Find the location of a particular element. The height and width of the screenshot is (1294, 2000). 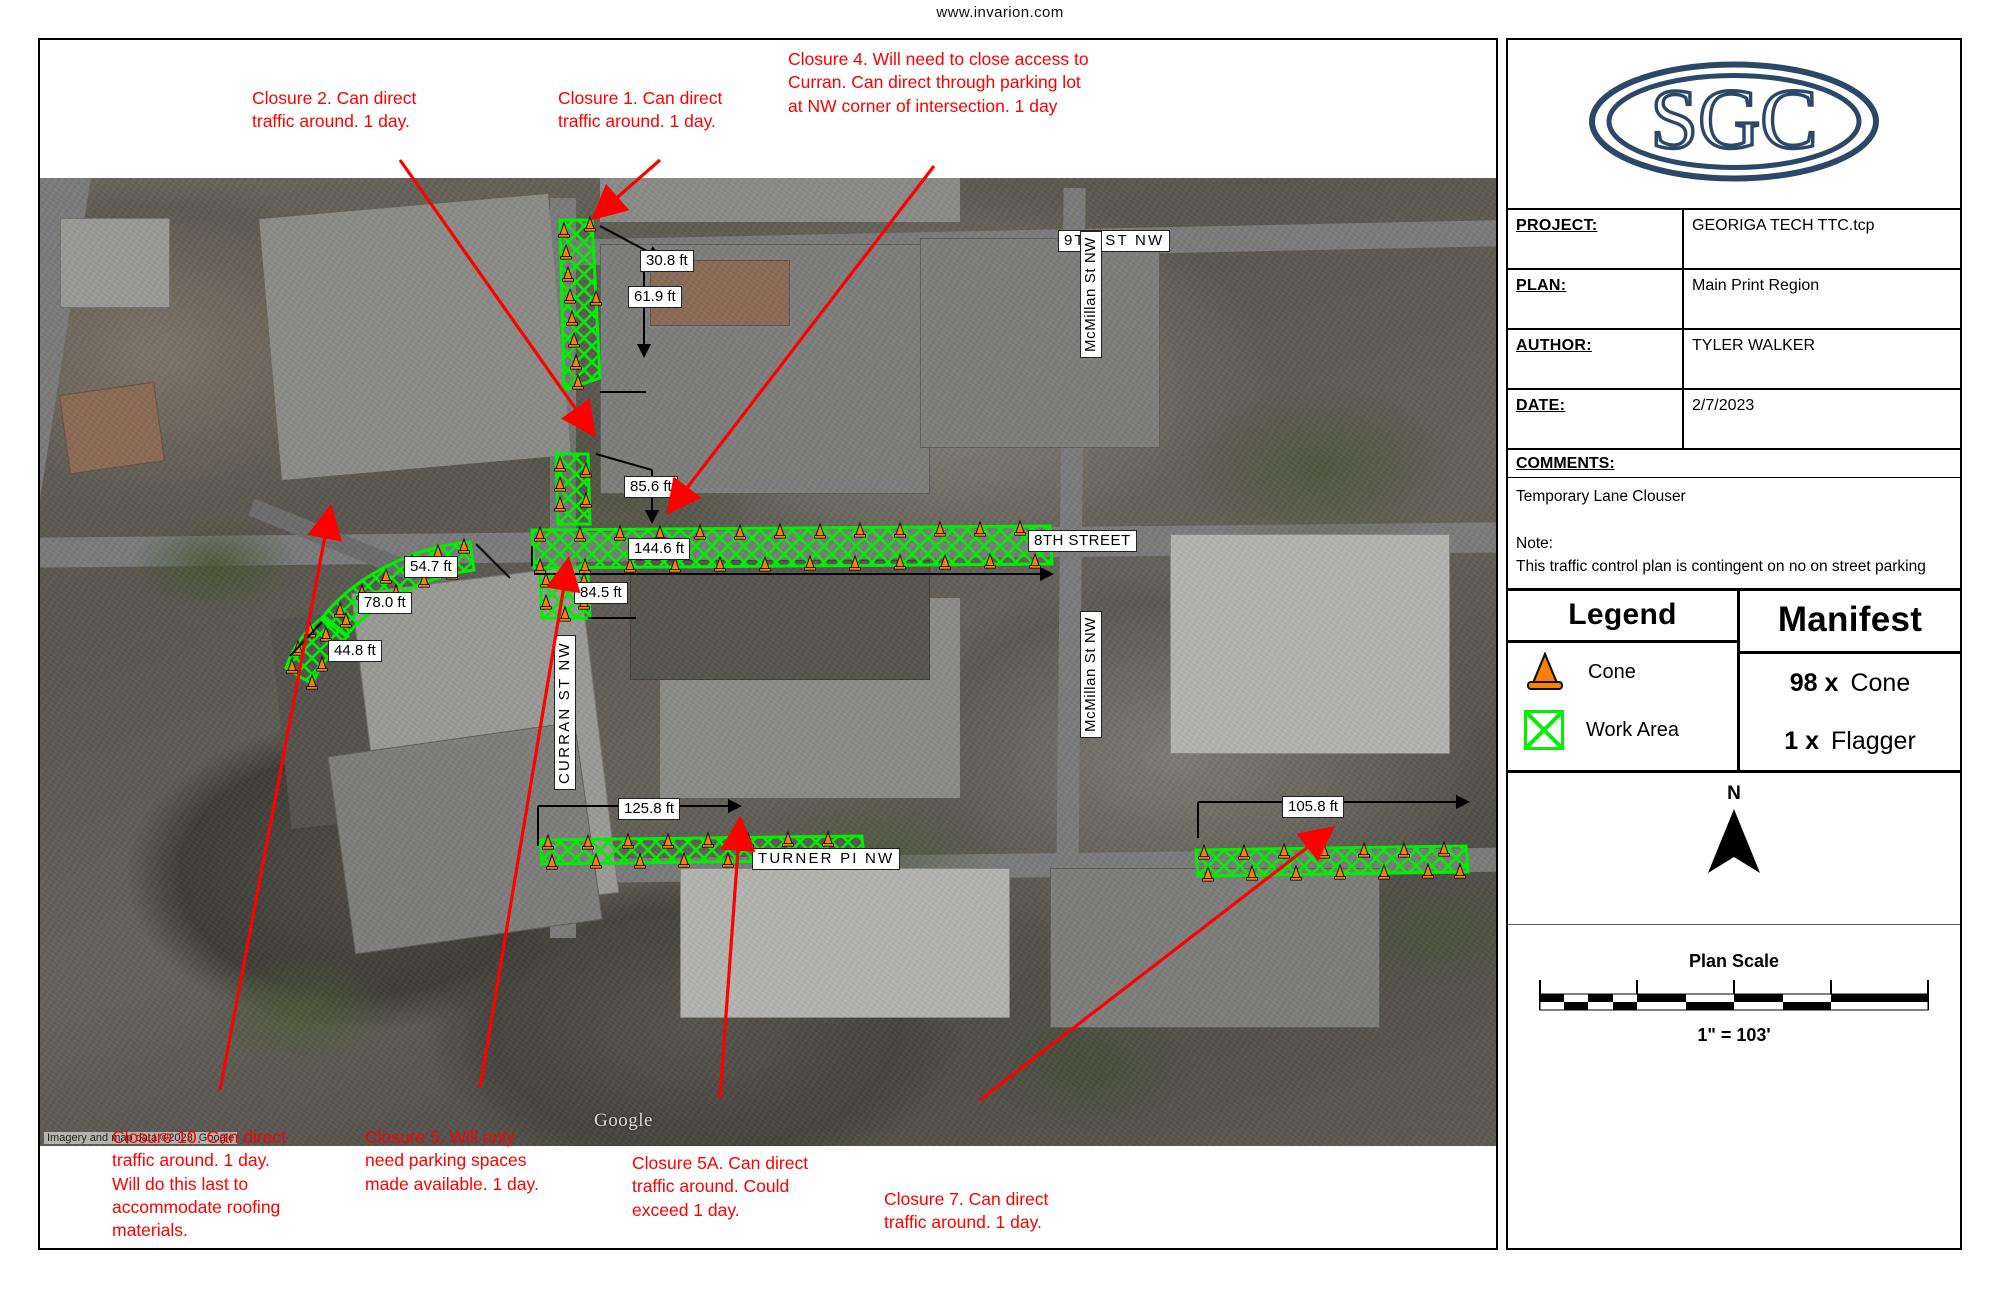

plan-scale-ratio: 1" = 103' is located at coordinates (1734, 1035).